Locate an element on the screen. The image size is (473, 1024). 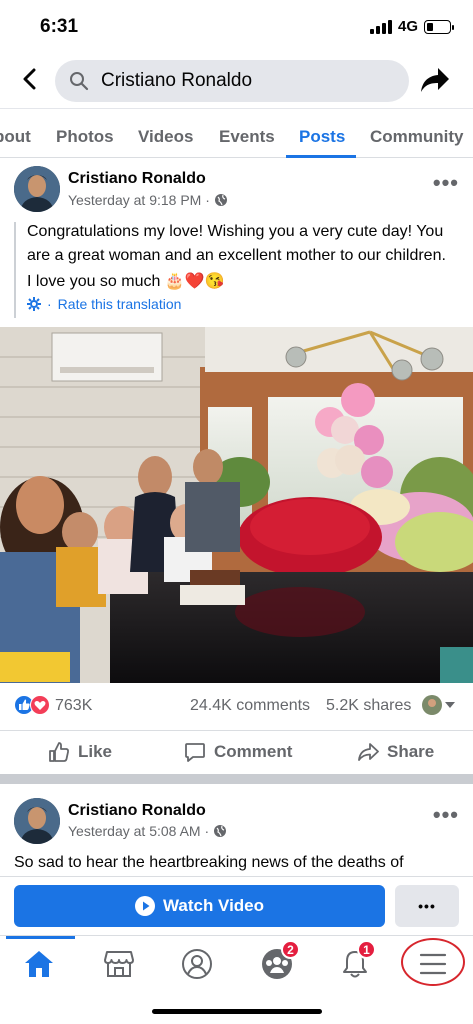
comment-icon is located at coordinates (195, 752).